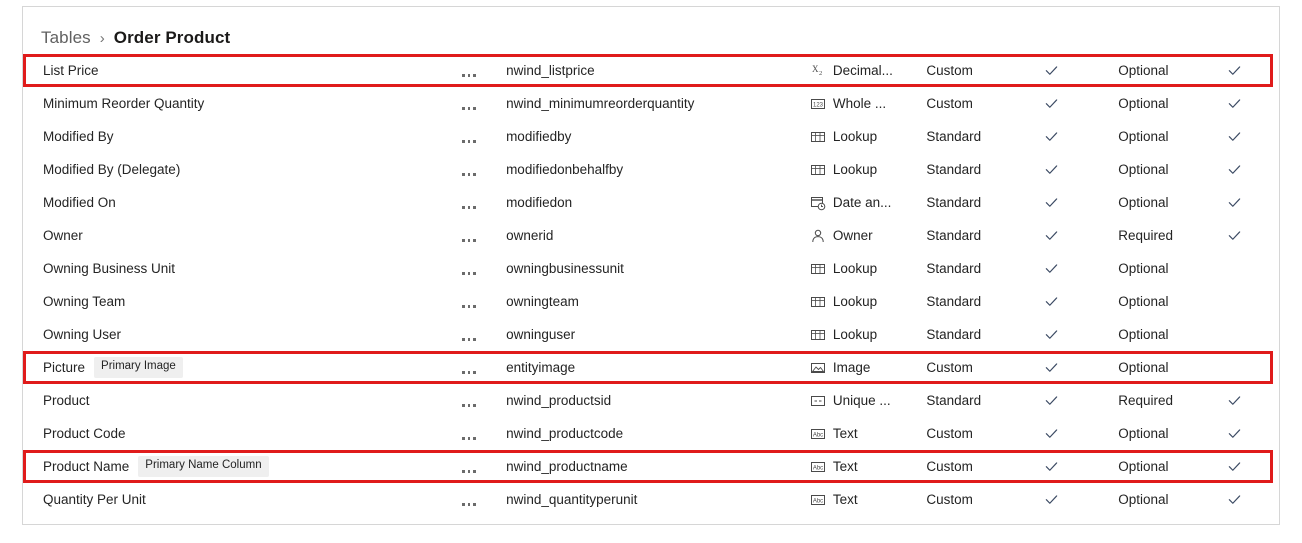 The image size is (1302, 543). Describe the element at coordinates (234, 235) in the screenshot. I see `cell-display-name: Owner` at that location.